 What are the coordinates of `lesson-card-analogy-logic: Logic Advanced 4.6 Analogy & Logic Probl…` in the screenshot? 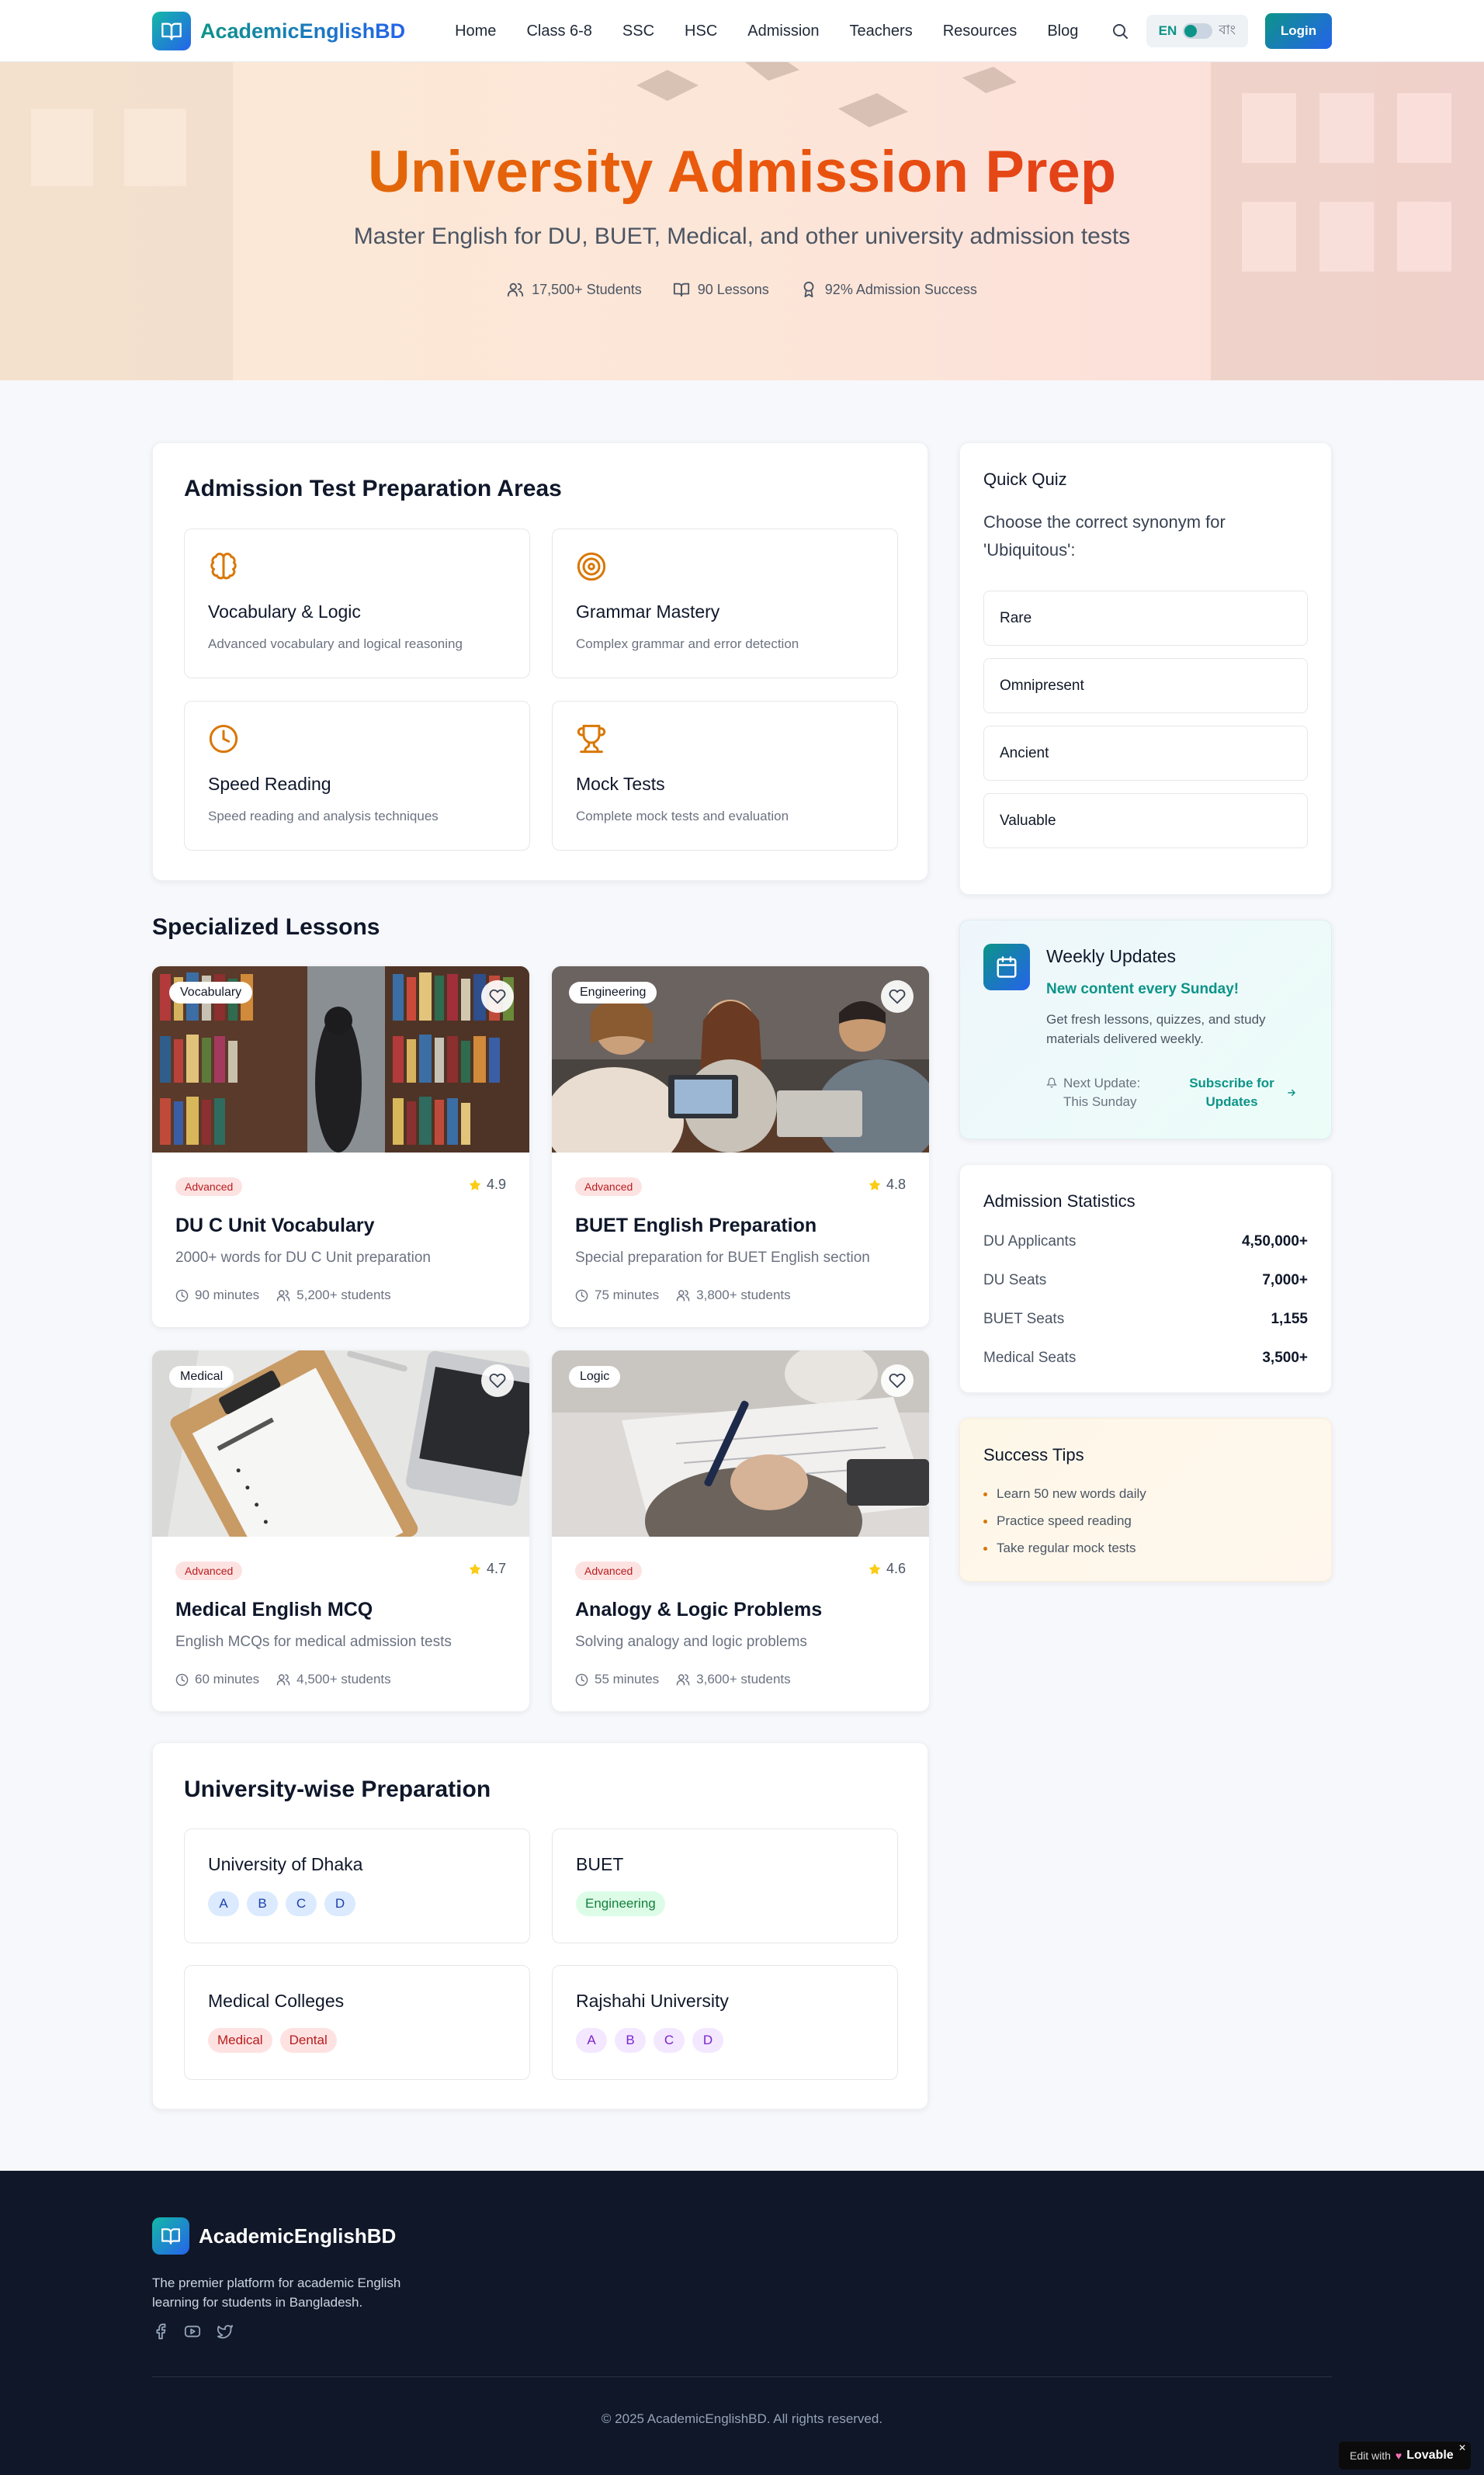 It's located at (741, 1531).